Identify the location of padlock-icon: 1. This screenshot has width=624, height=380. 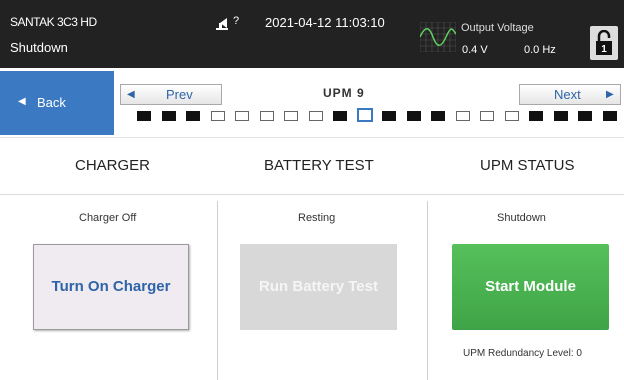
(604, 42).